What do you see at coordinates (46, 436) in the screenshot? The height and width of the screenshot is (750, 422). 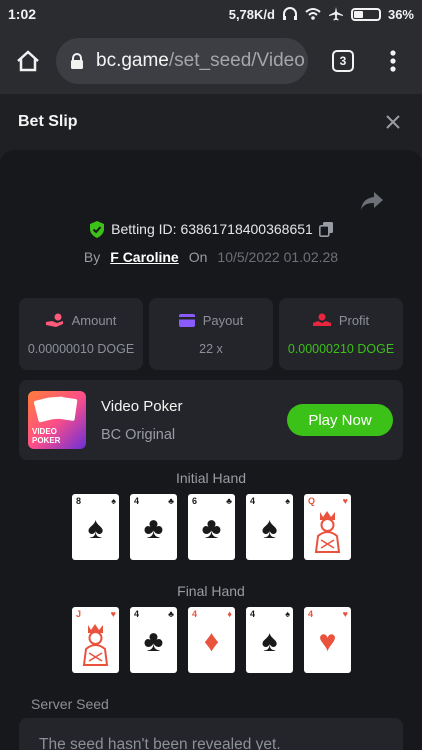 I see `thumbnail-title: VIDEO POKER` at bounding box center [46, 436].